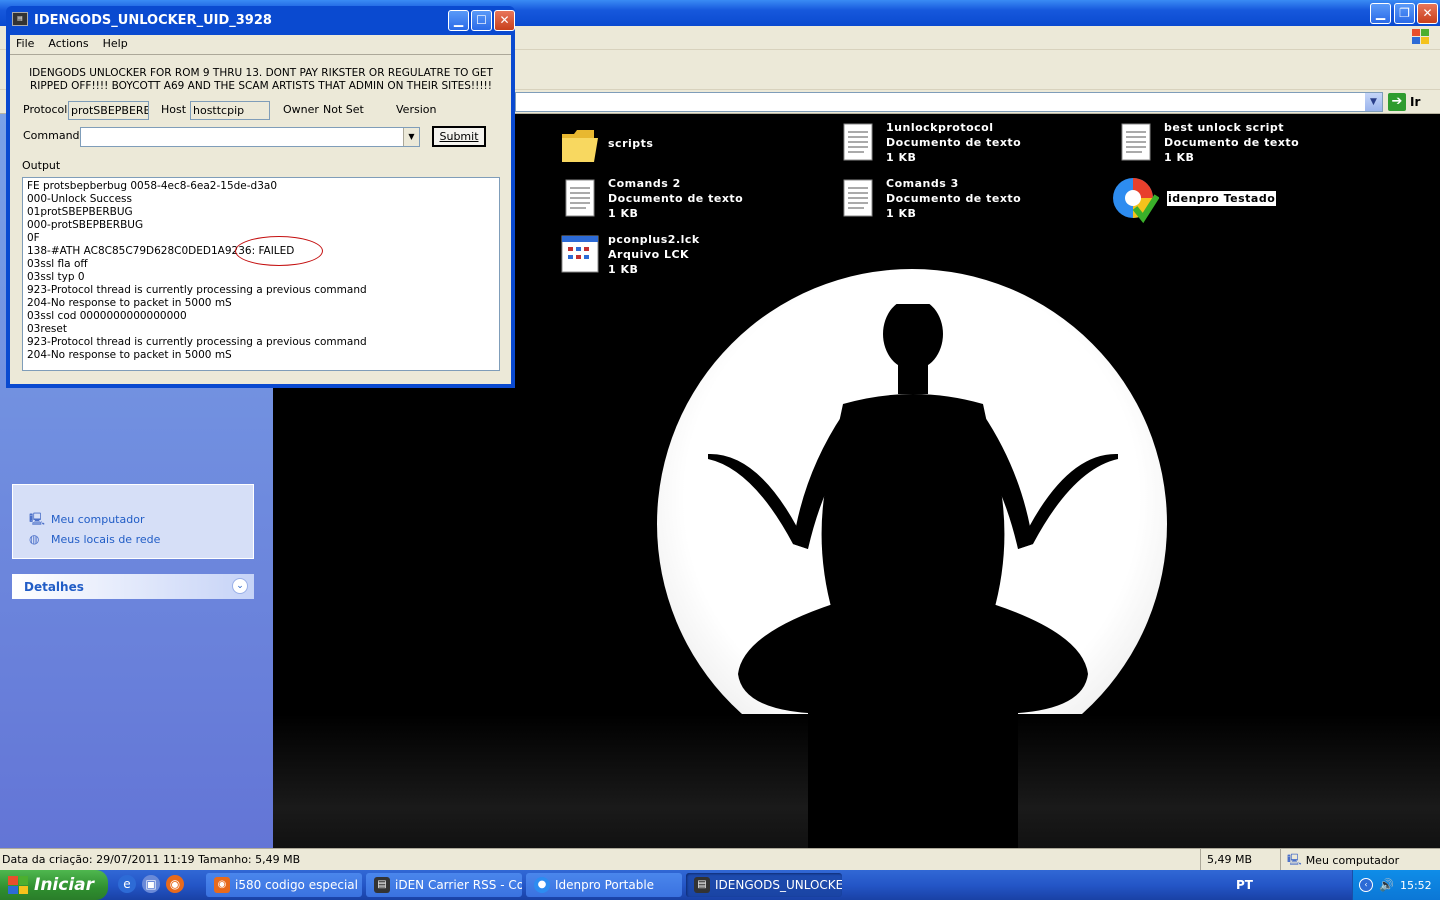  Describe the element at coordinates (481, 20) in the screenshot. I see `dialog-maximize-button: ☐` at that location.